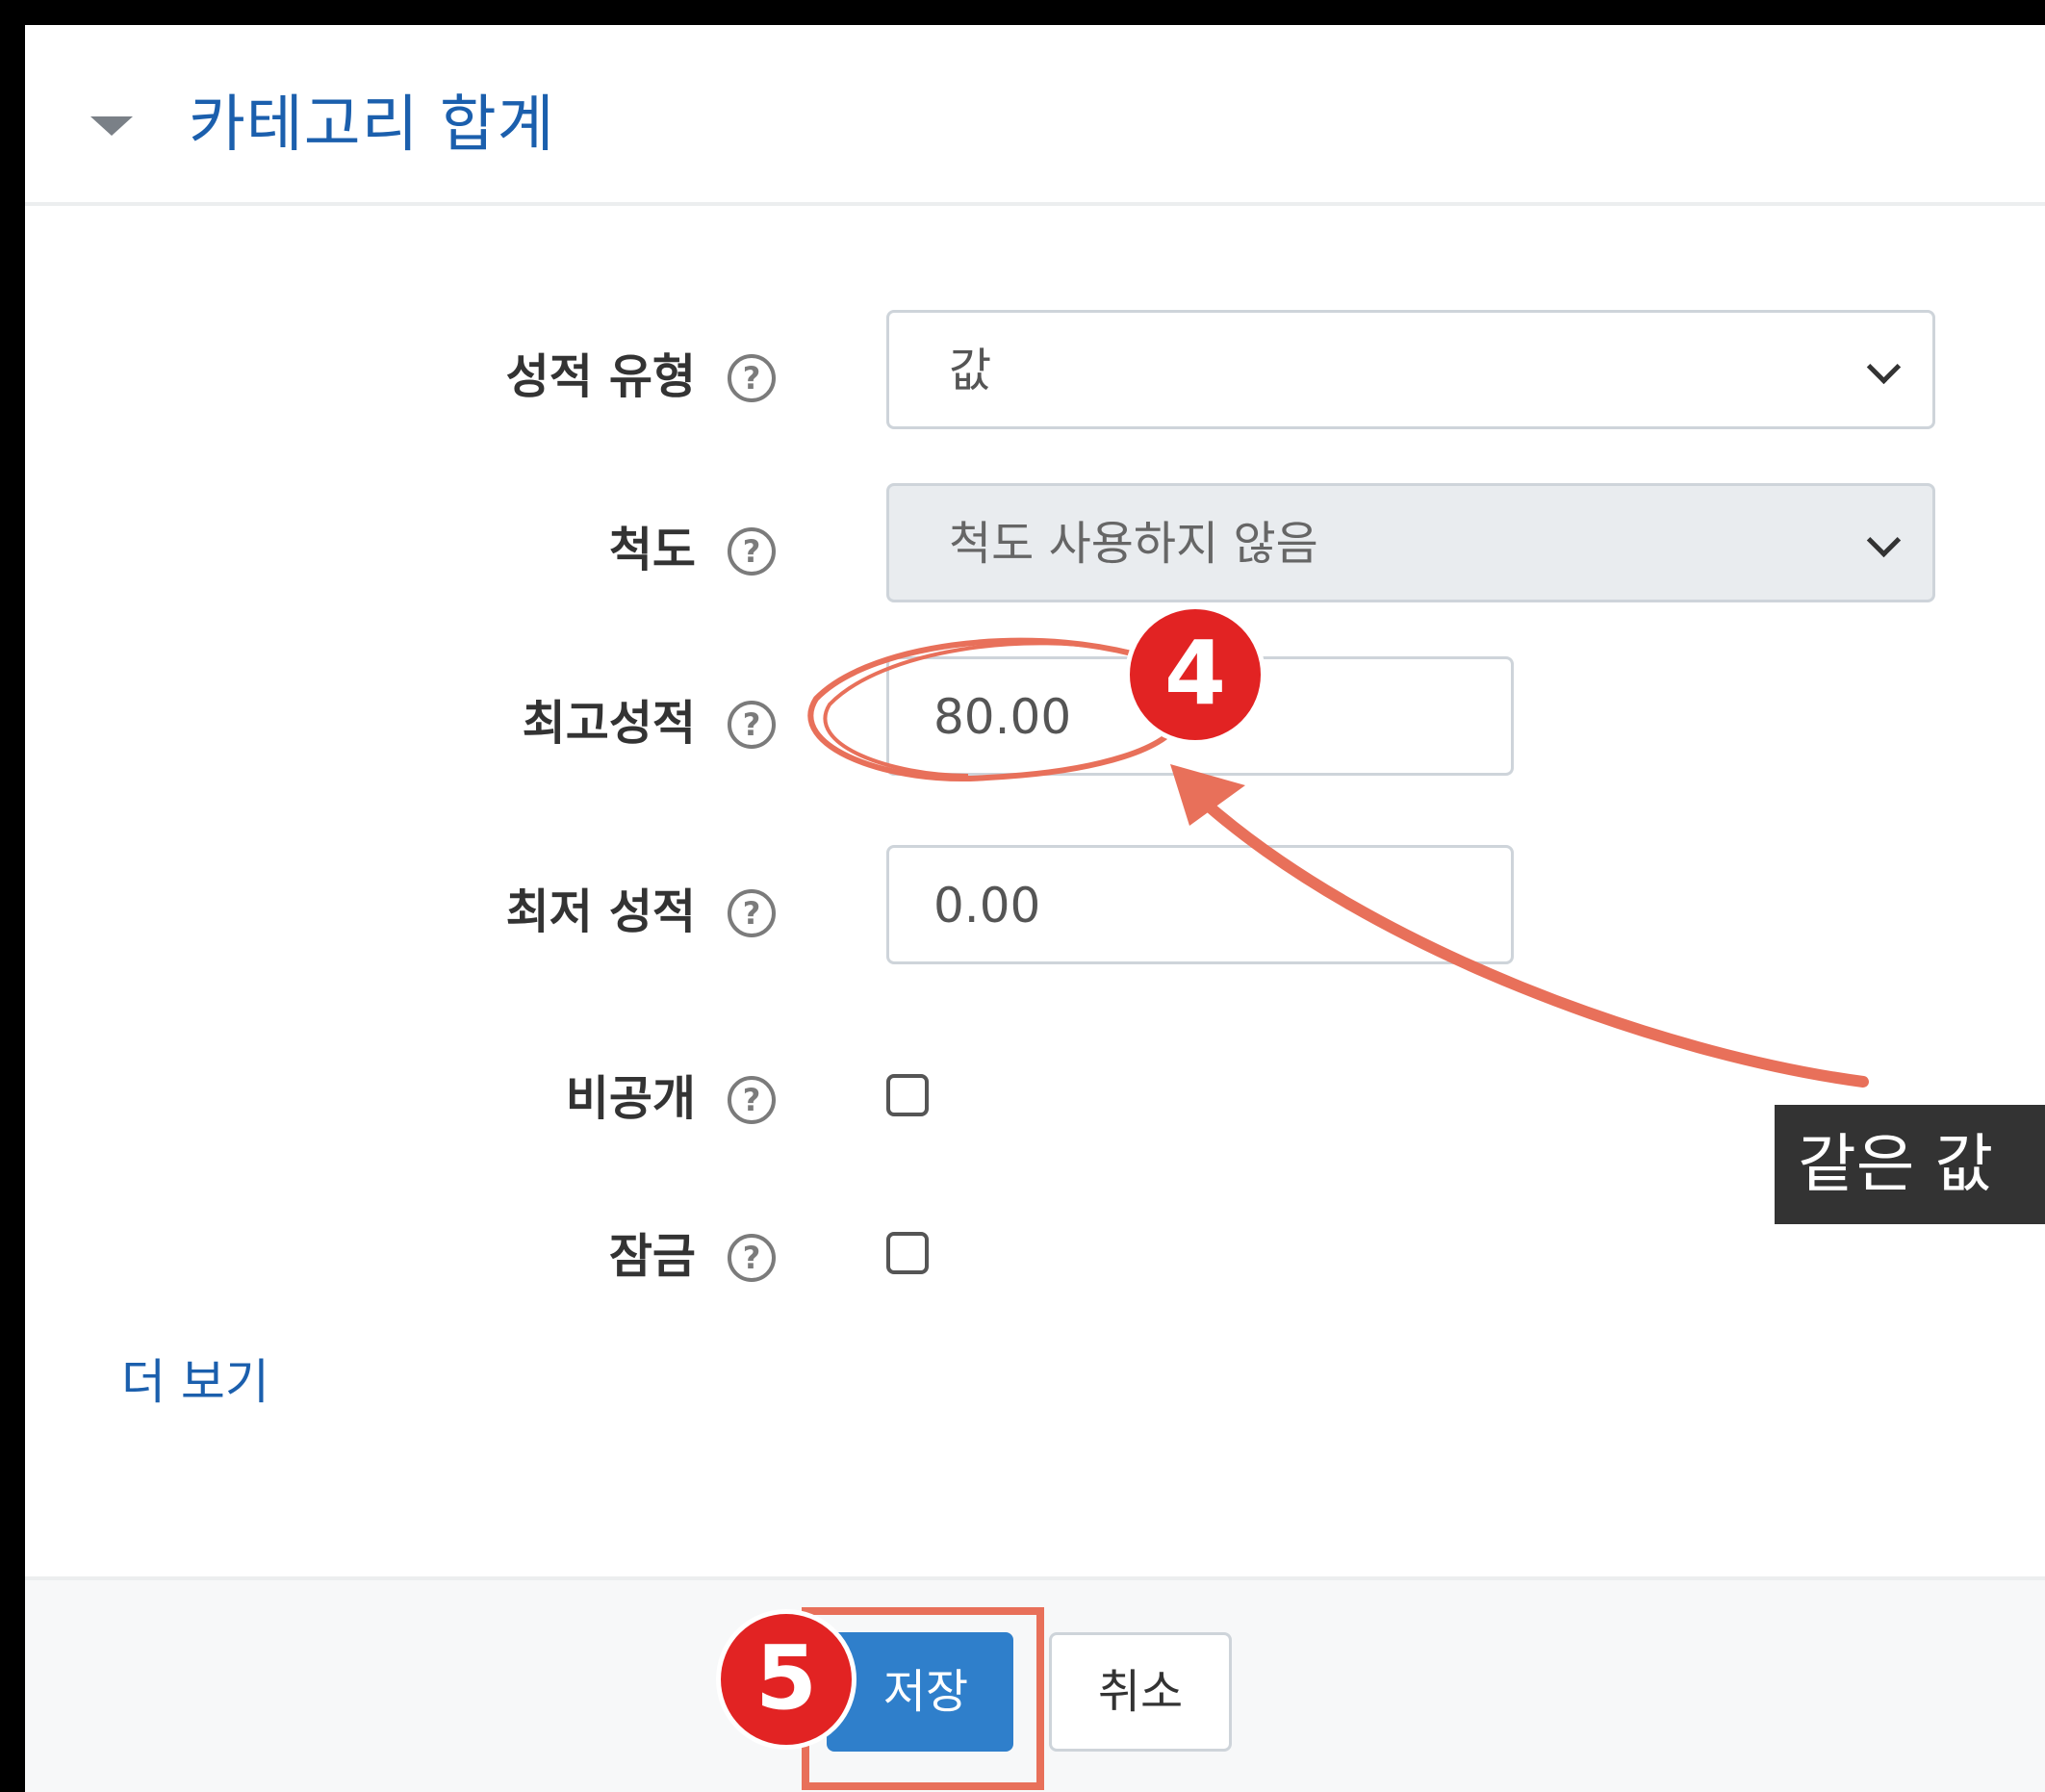 The width and height of the screenshot is (2045, 1792). Describe the element at coordinates (1195, 674) in the screenshot. I see `step-4-badge: 4` at that location.